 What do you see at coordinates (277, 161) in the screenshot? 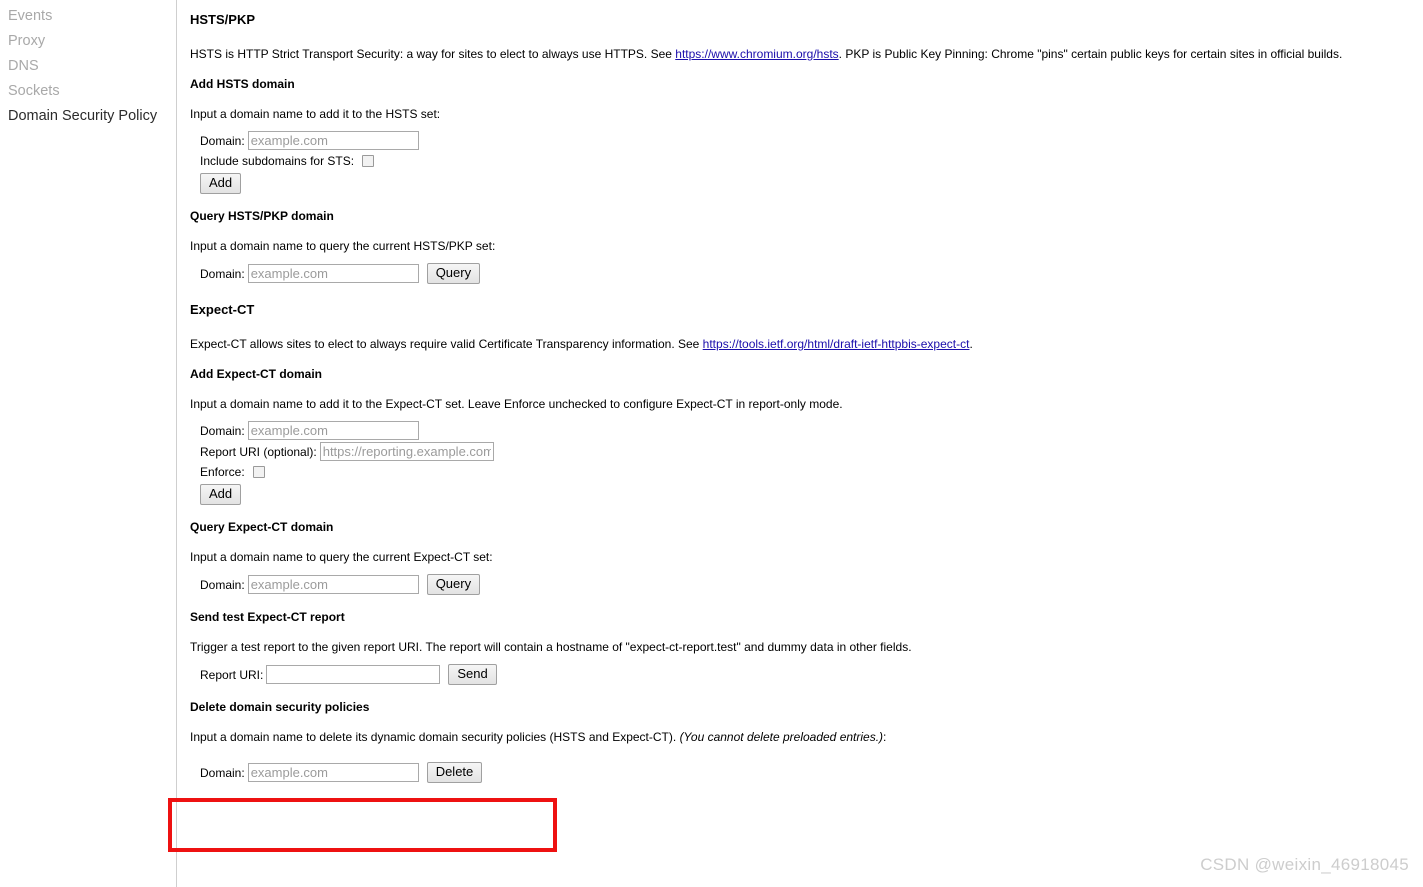
I see `include-subdomains-label: Include subdomains for STS:` at bounding box center [277, 161].